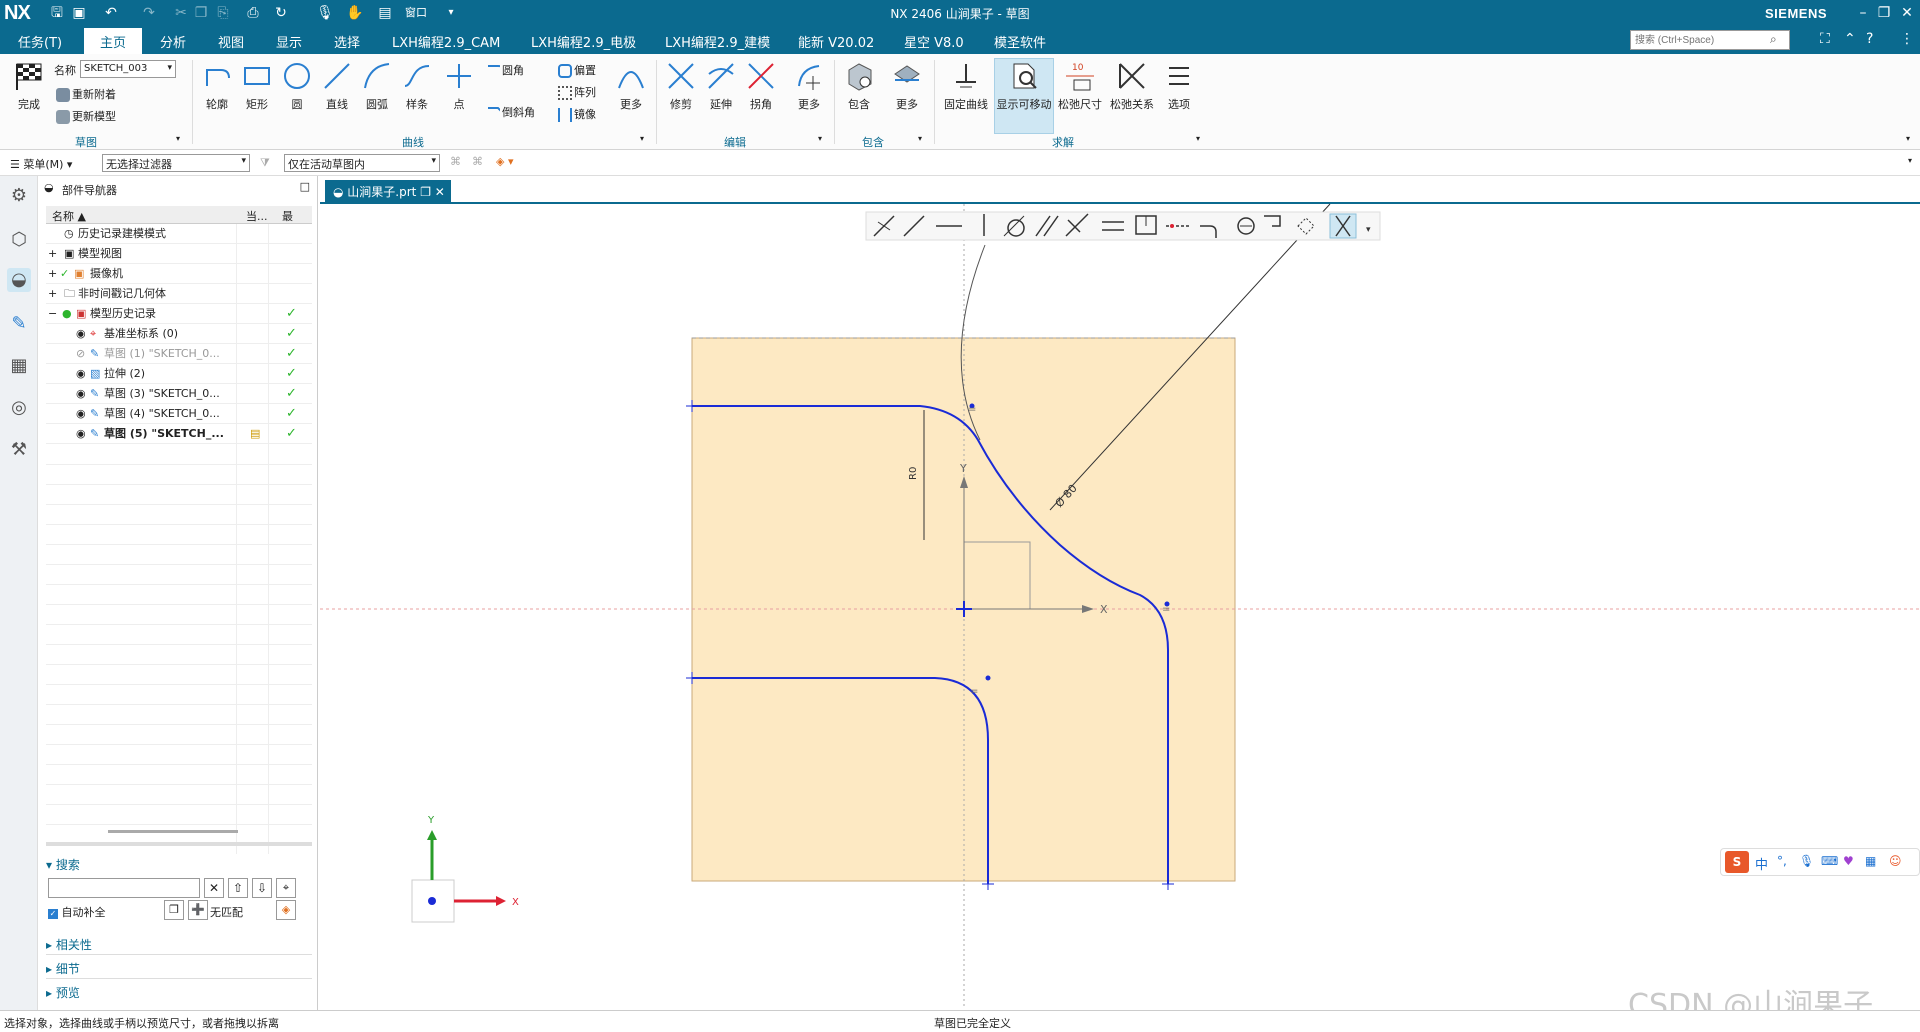 This screenshot has width=1920, height=1032. I want to click on arc-center-point, so click(988, 678).